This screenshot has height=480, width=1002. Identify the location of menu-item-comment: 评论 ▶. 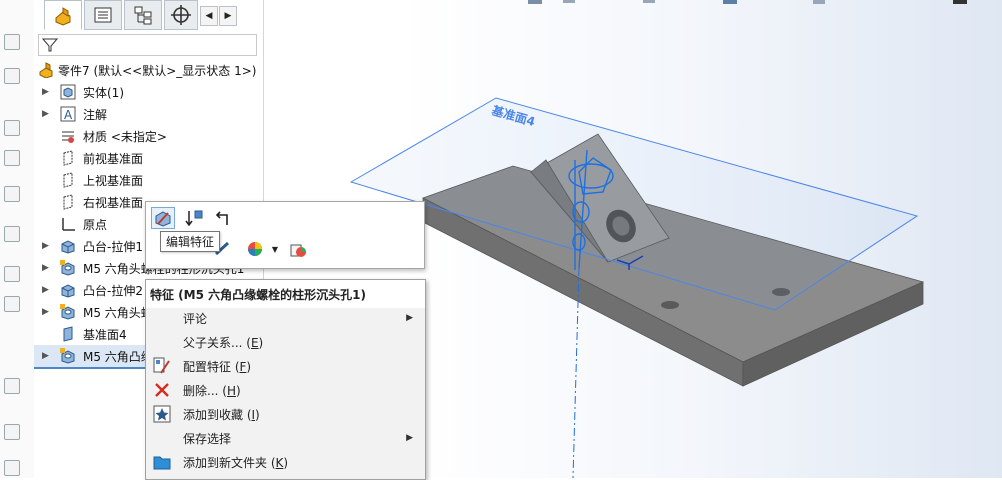
(285, 318).